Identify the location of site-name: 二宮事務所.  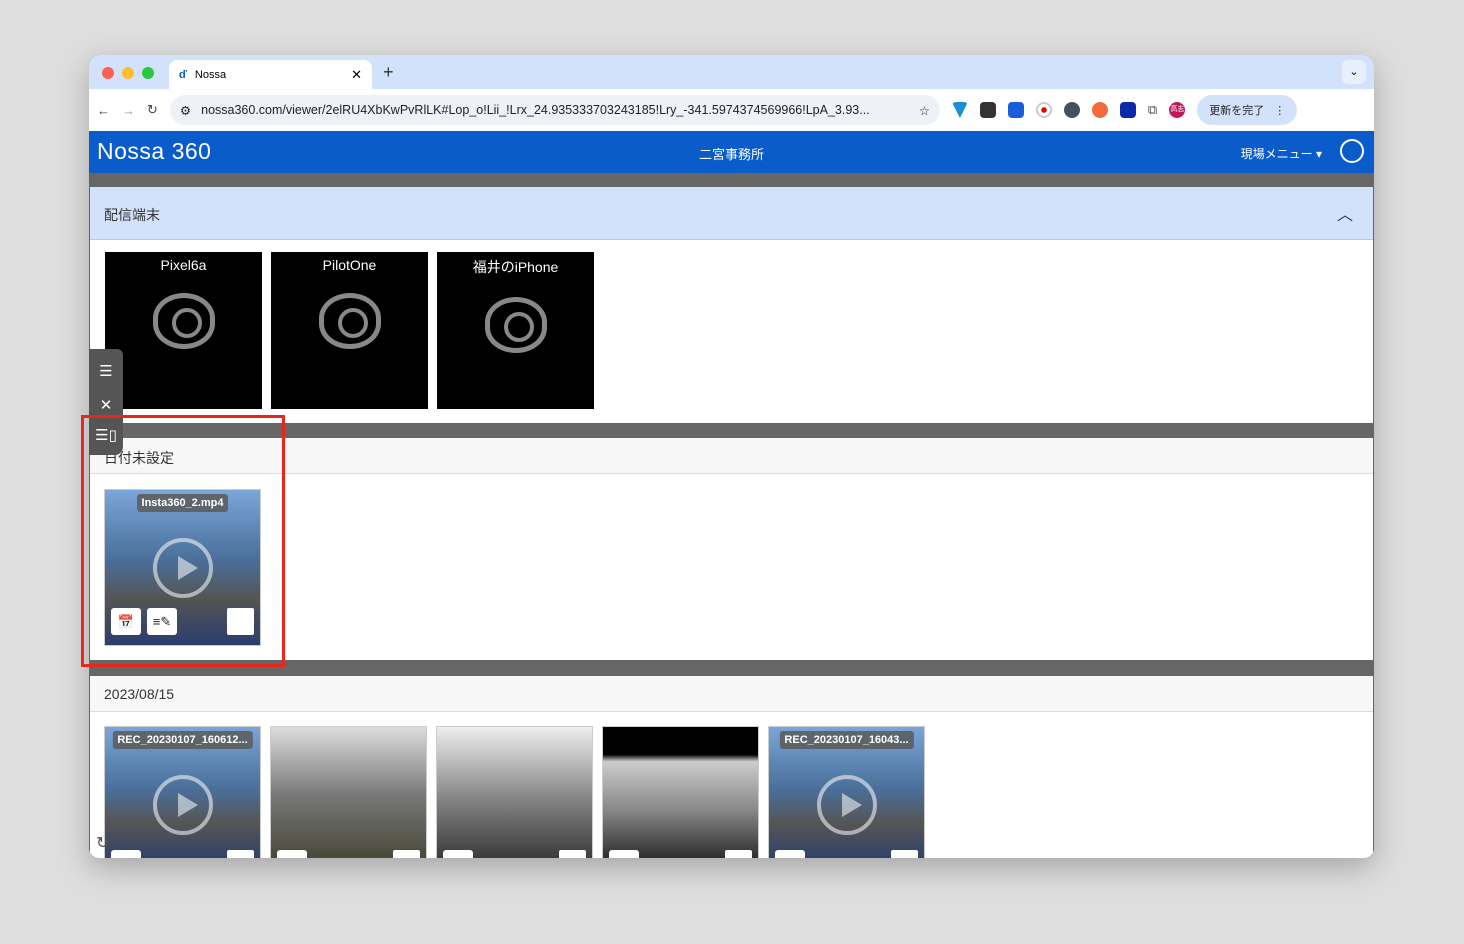
(731, 154).